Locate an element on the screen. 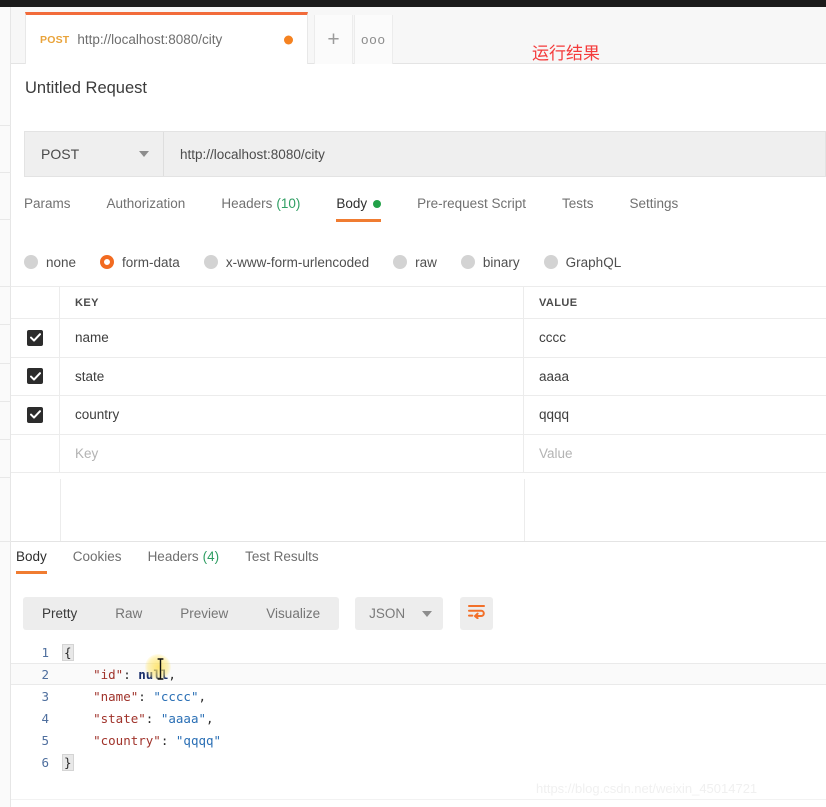 The width and height of the screenshot is (826, 807). ellipsis-icon: ooo is located at coordinates (373, 39).